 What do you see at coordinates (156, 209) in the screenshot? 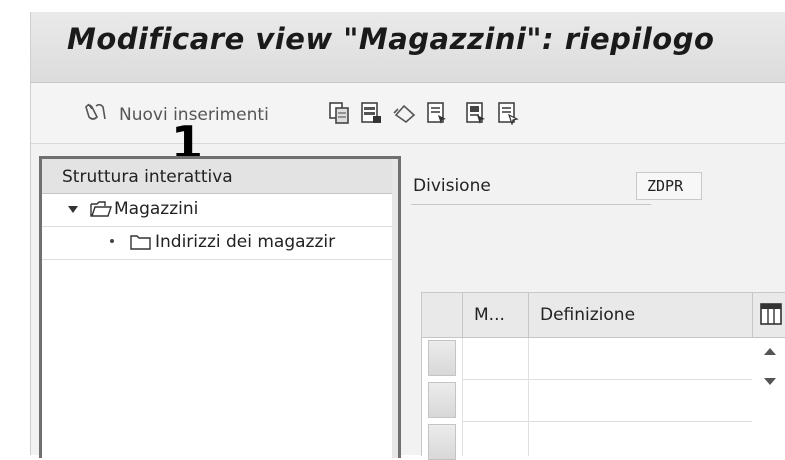
I see `tree-item-label: Magazzini` at bounding box center [156, 209].